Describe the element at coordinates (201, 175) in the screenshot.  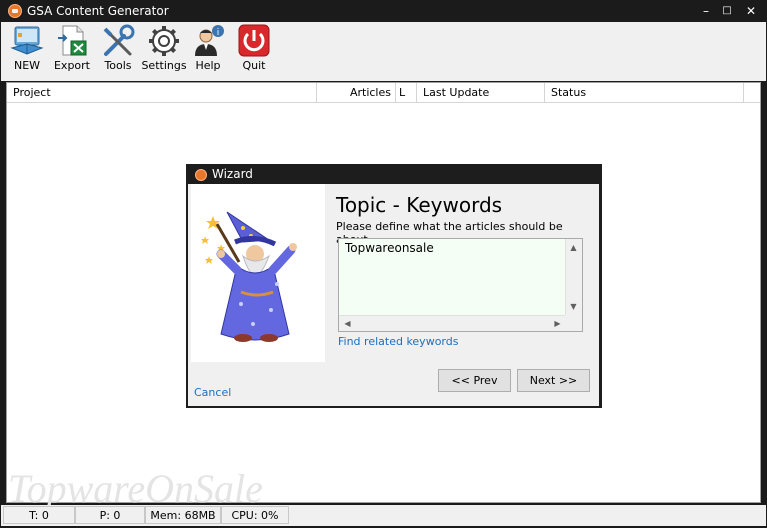
I see `wizard-app-icon` at that location.